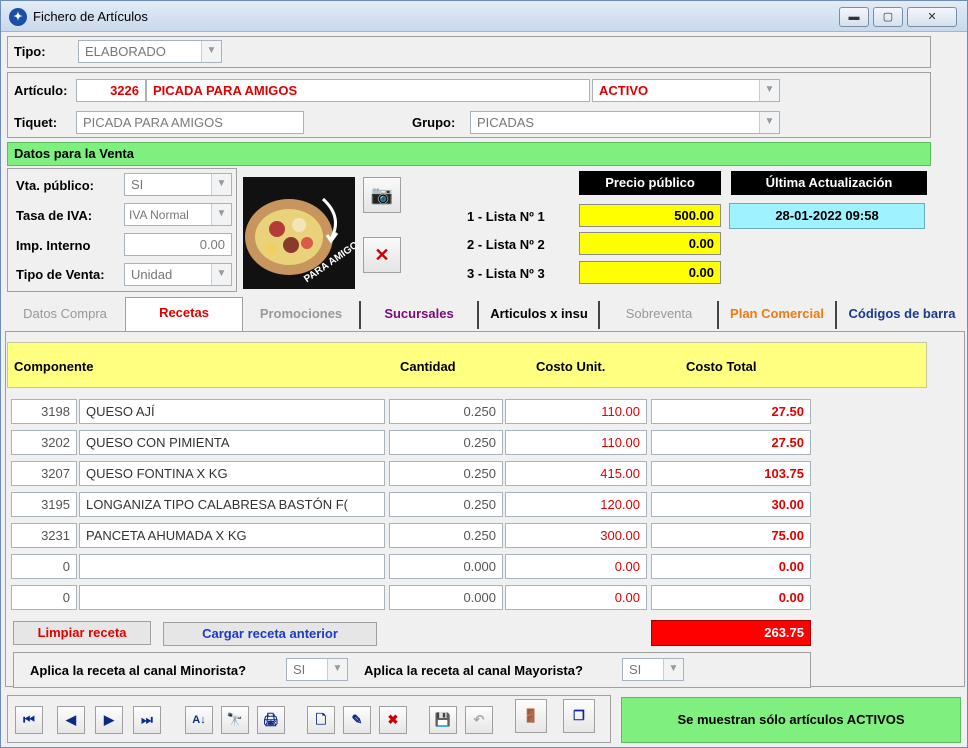  What do you see at coordinates (932, 17) in the screenshot?
I see `close-button: ✕` at bounding box center [932, 17].